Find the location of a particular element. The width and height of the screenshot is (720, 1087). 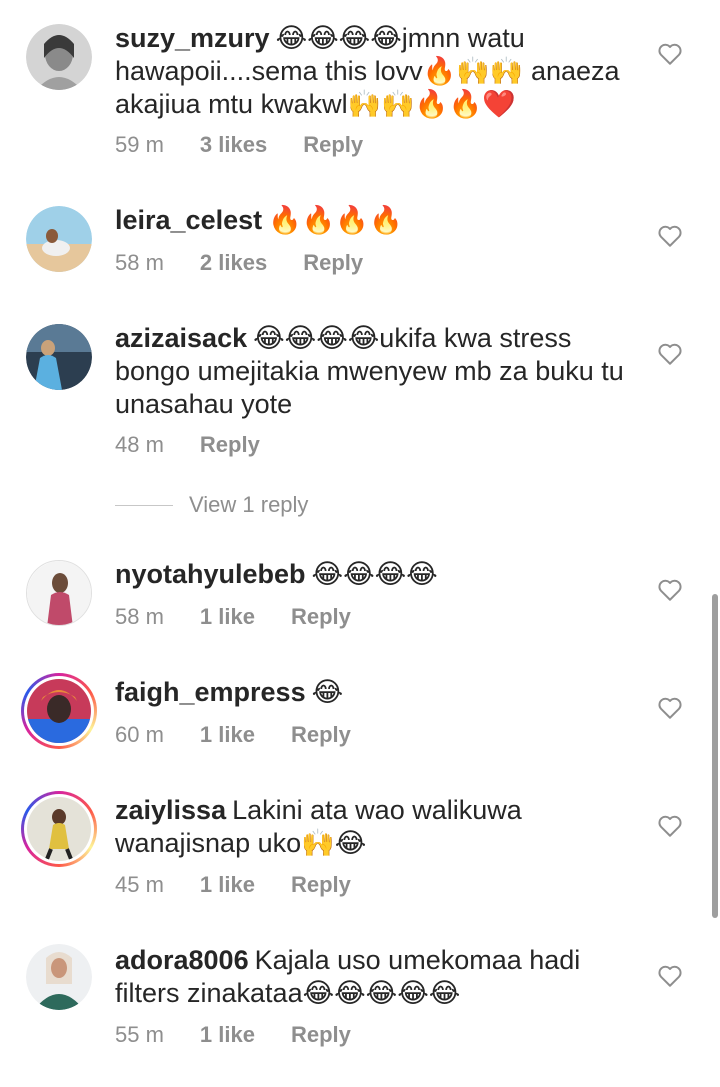

comment-meta: 58 m 2 likes Reply is located at coordinates (257, 263).